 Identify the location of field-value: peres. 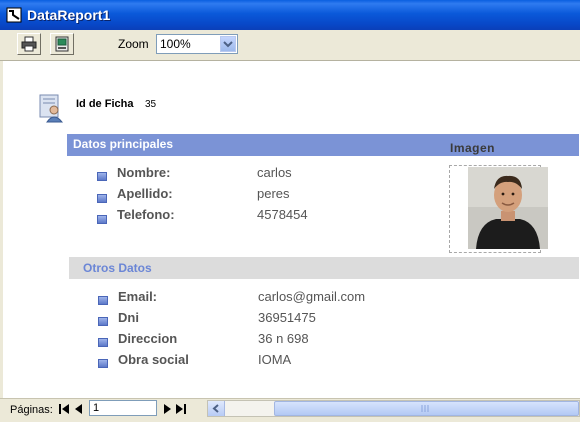
(273, 193).